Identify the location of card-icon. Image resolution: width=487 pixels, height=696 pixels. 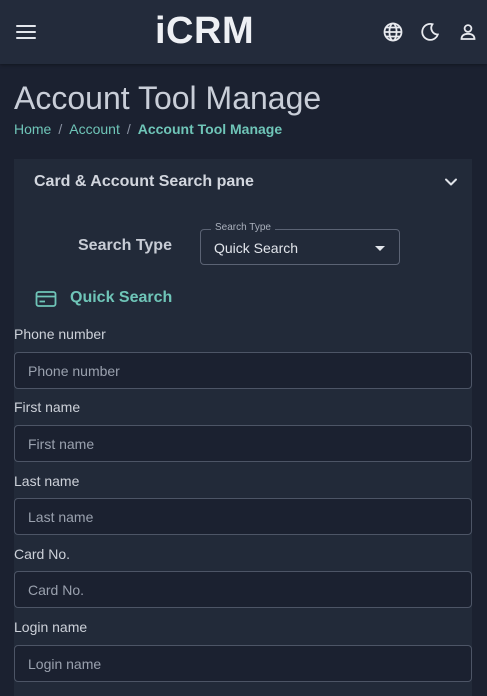
(46, 299).